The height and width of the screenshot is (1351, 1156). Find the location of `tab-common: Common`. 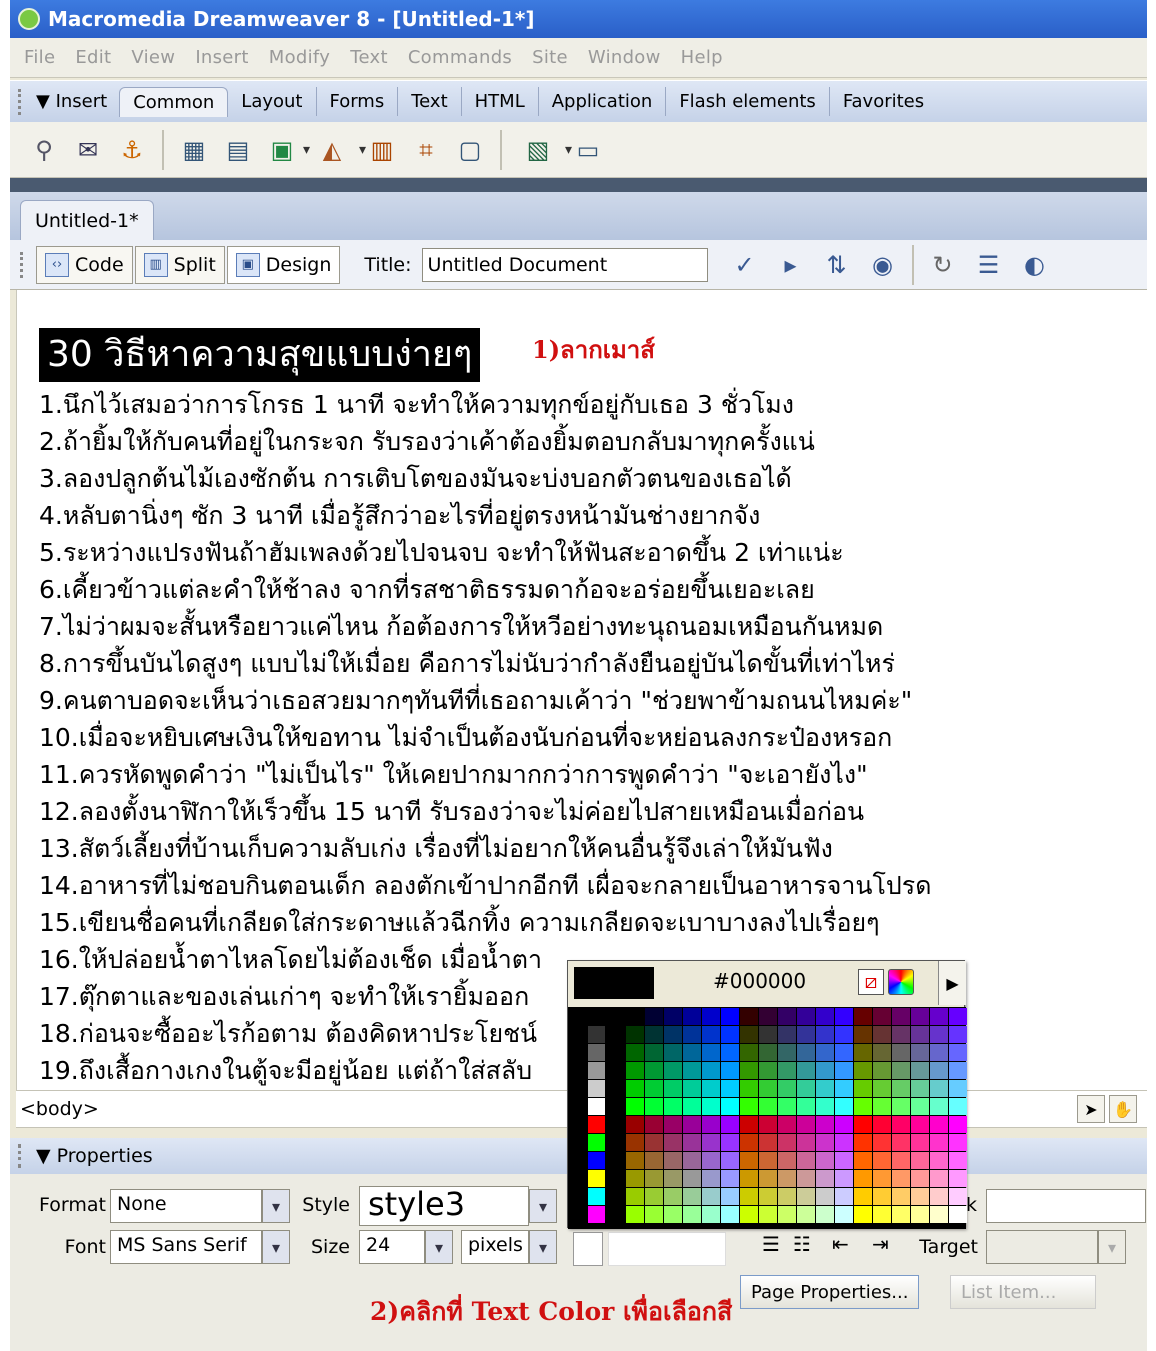

tab-common: Common is located at coordinates (174, 101).